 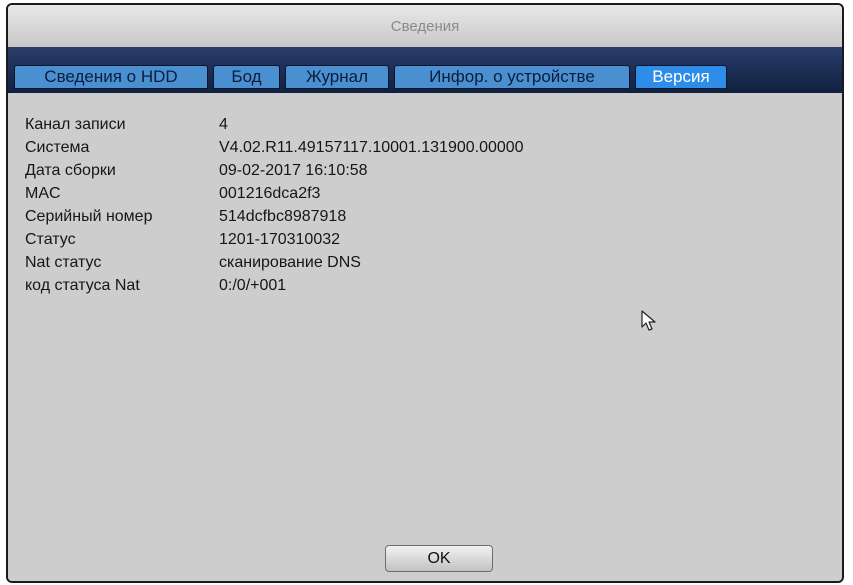 What do you see at coordinates (63, 262) in the screenshot?
I see `info-label: Nat статус` at bounding box center [63, 262].